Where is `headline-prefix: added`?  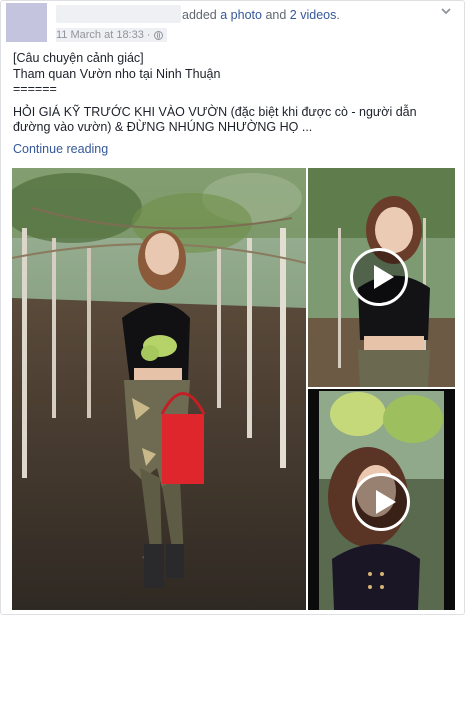
headline-prefix: added is located at coordinates (199, 15).